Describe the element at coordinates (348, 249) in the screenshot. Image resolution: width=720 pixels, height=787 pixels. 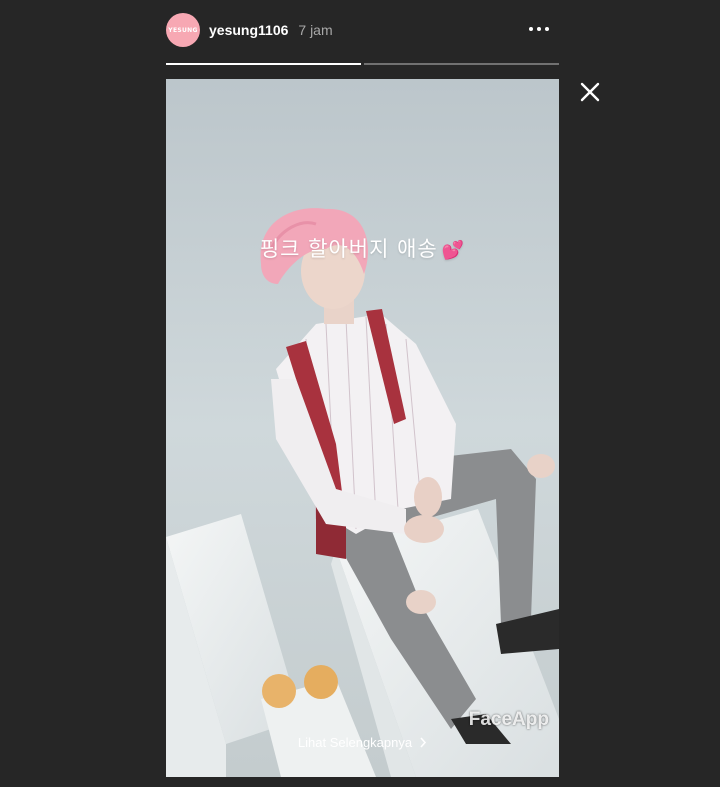
I see `caption-text: 핑크 할아버지 애송` at that location.